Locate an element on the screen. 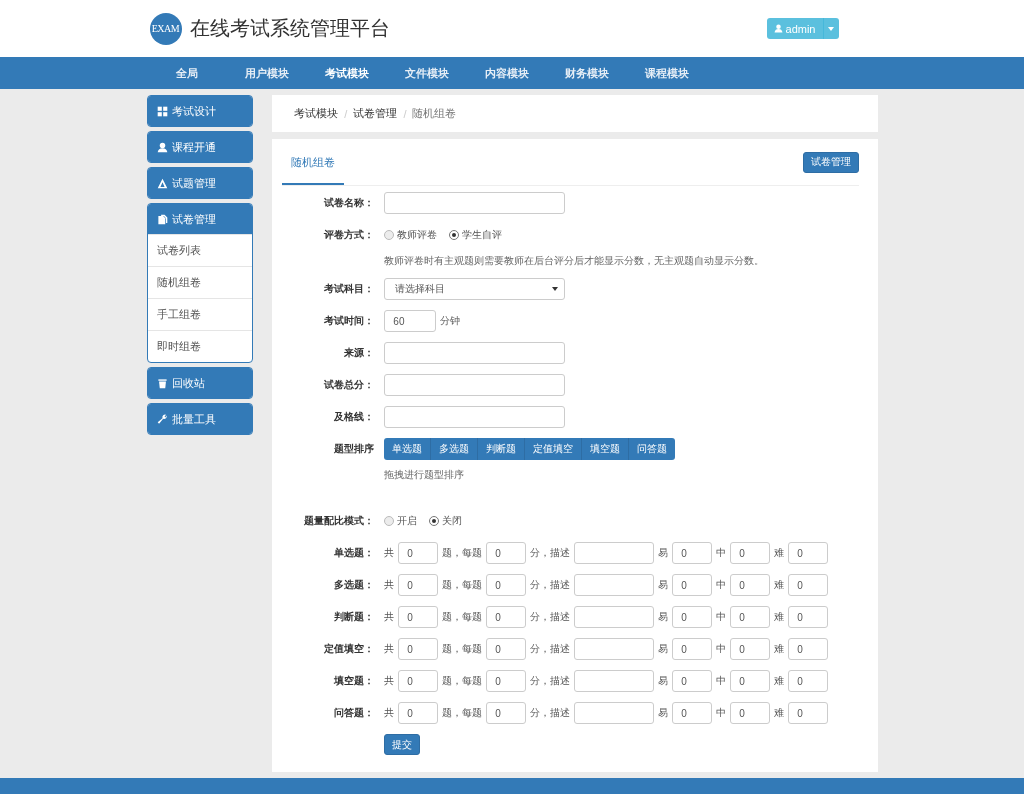 The height and width of the screenshot is (794, 1024). subject-select: 请选择科目 is located at coordinates (475, 289).